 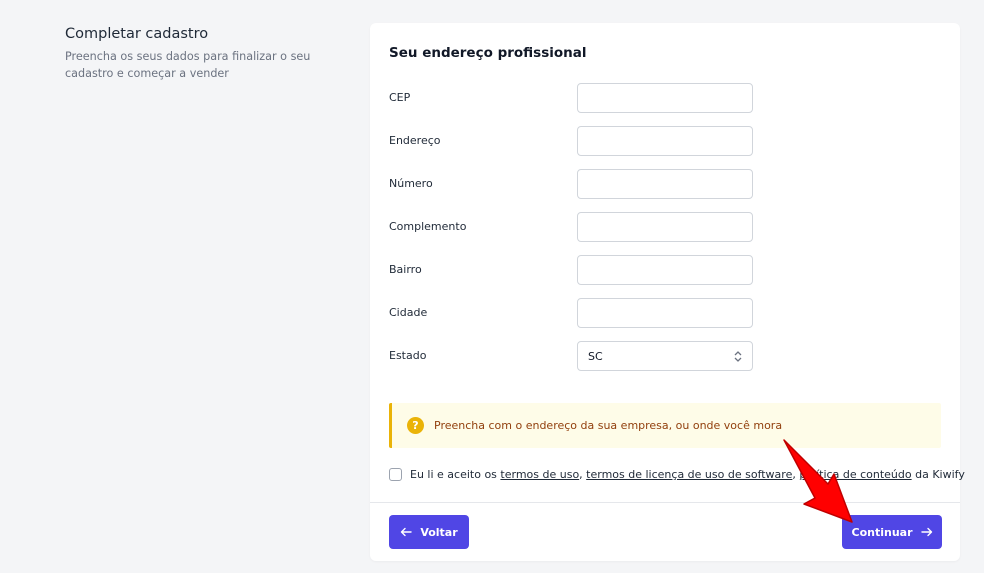 What do you see at coordinates (818, 481) in the screenshot?
I see `red-arrow-annotation-icon` at bounding box center [818, 481].